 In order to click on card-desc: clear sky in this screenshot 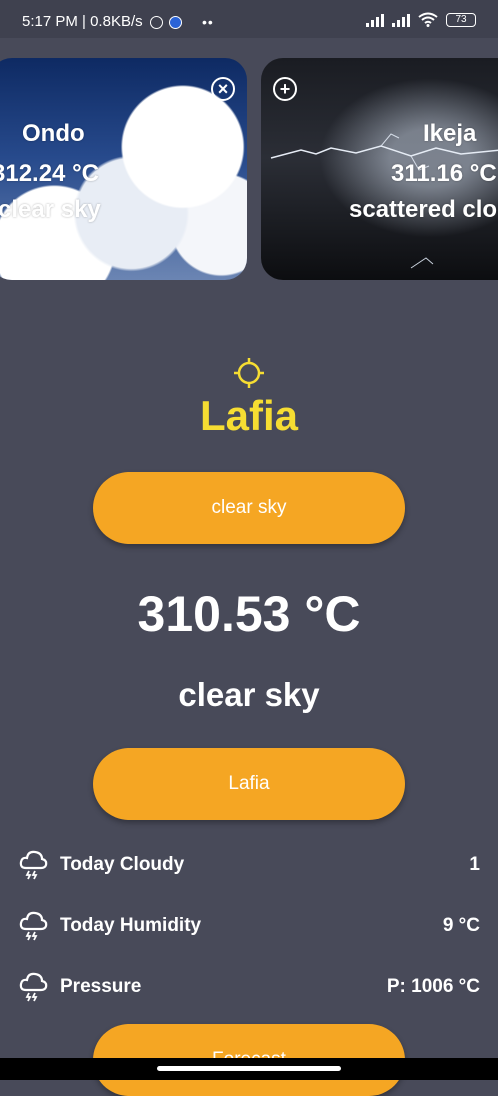, I will do `click(50, 209)`.